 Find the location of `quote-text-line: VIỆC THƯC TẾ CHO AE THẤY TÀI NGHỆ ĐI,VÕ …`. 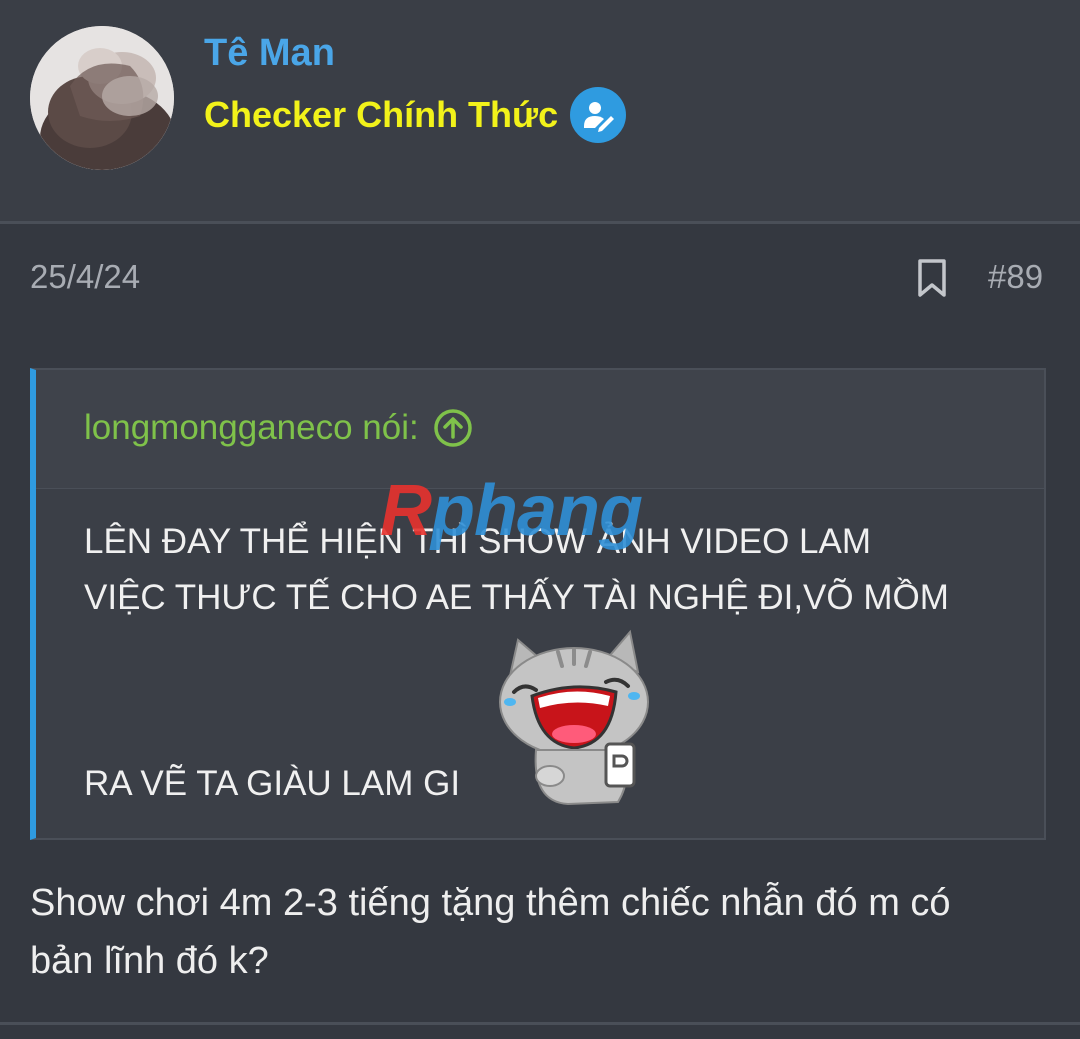

quote-text-line: VIỆC THƯC TẾ CHO AE THẤY TÀI NGHỆ ĐI,VÕ … is located at coordinates (516, 597).